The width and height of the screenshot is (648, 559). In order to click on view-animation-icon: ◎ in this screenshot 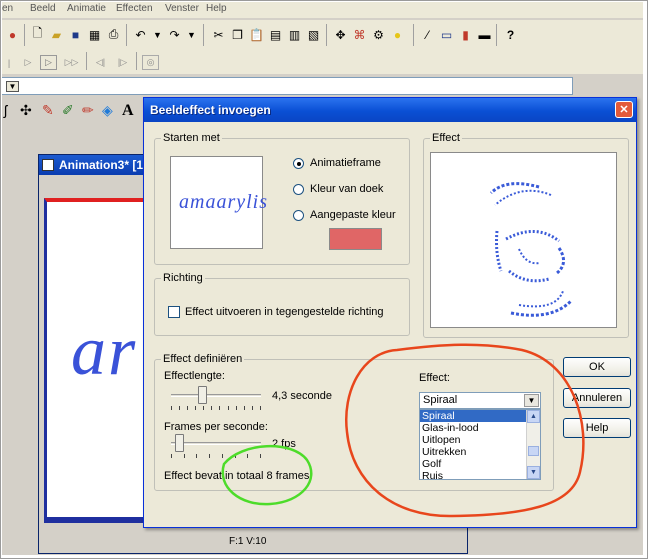, I will do `click(150, 62)`.